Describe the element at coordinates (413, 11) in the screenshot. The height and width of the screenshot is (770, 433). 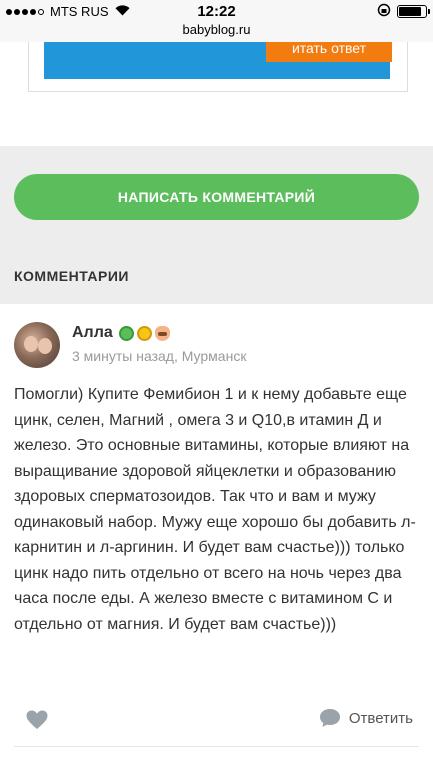
I see `battery-icon` at that location.